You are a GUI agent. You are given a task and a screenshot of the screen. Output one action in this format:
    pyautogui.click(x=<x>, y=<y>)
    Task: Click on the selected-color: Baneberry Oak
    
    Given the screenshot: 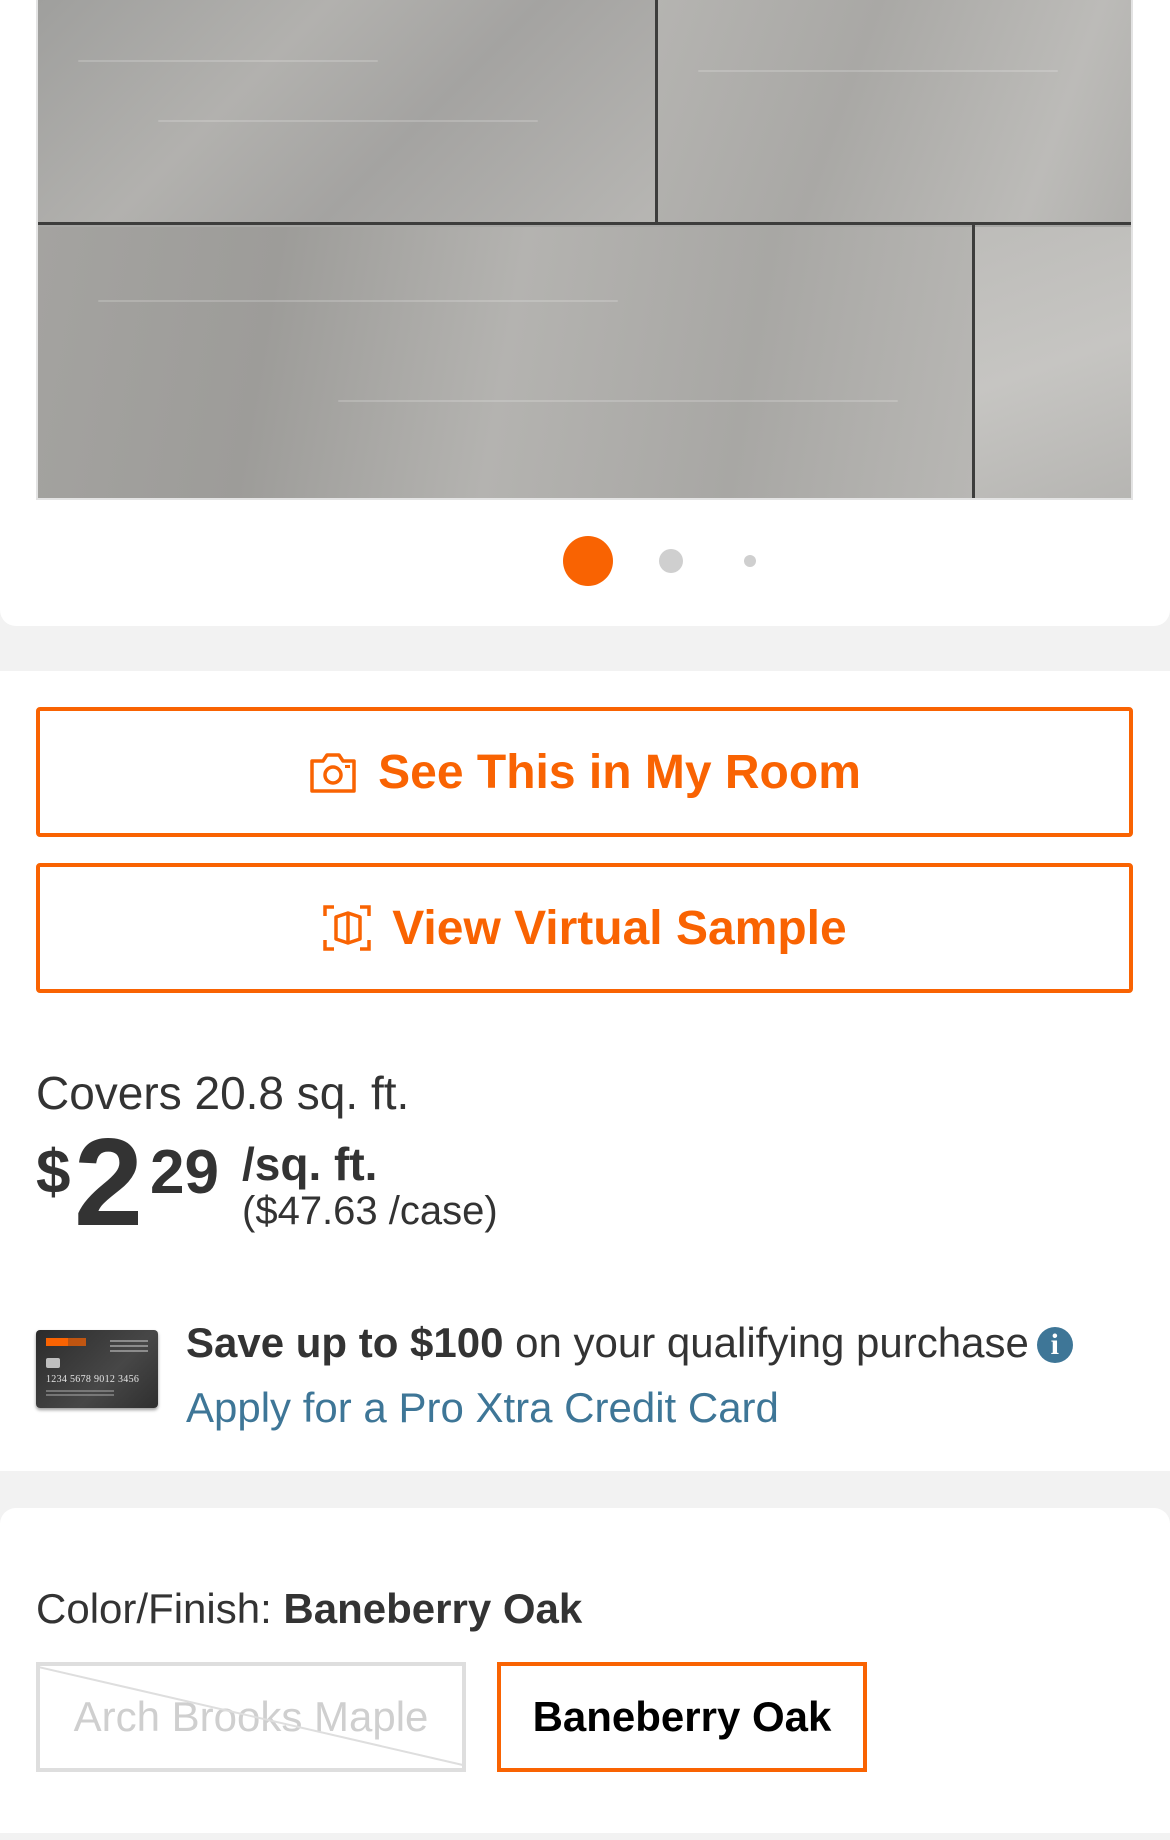 What is the action you would take?
    pyautogui.click(x=433, y=1608)
    